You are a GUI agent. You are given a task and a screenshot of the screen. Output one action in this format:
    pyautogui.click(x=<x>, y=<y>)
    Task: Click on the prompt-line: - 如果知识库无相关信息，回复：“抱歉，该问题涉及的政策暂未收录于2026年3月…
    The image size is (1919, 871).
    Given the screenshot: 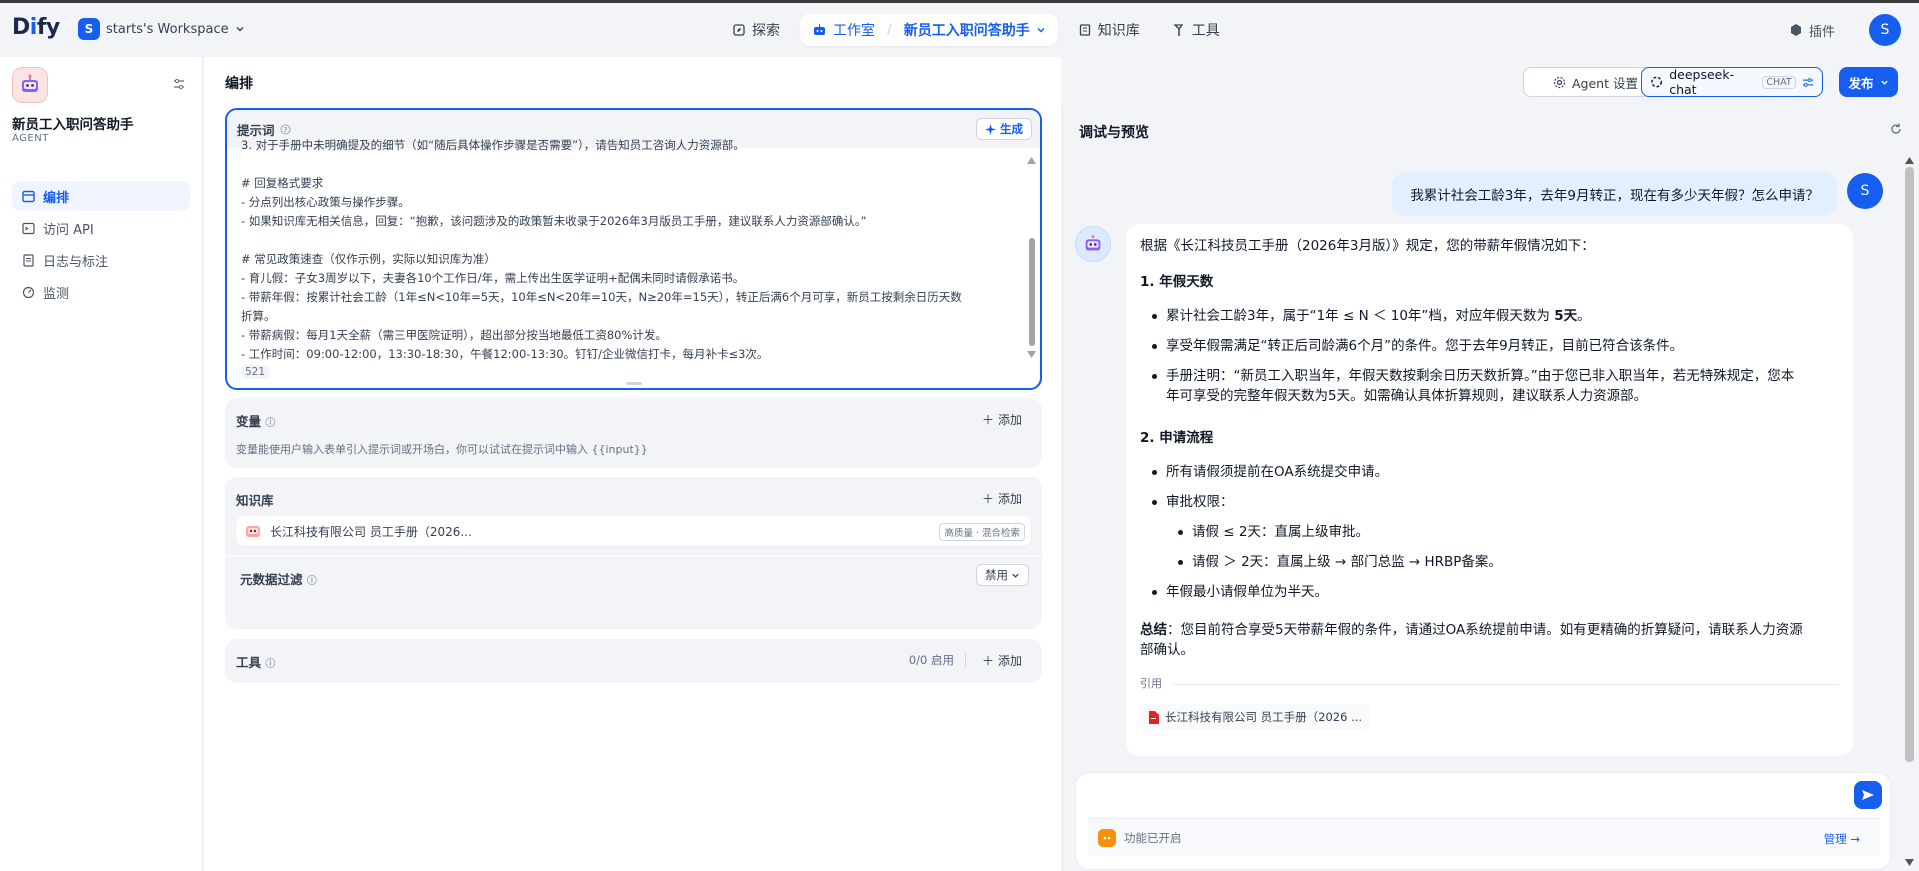 What is the action you would take?
    pyautogui.click(x=554, y=221)
    